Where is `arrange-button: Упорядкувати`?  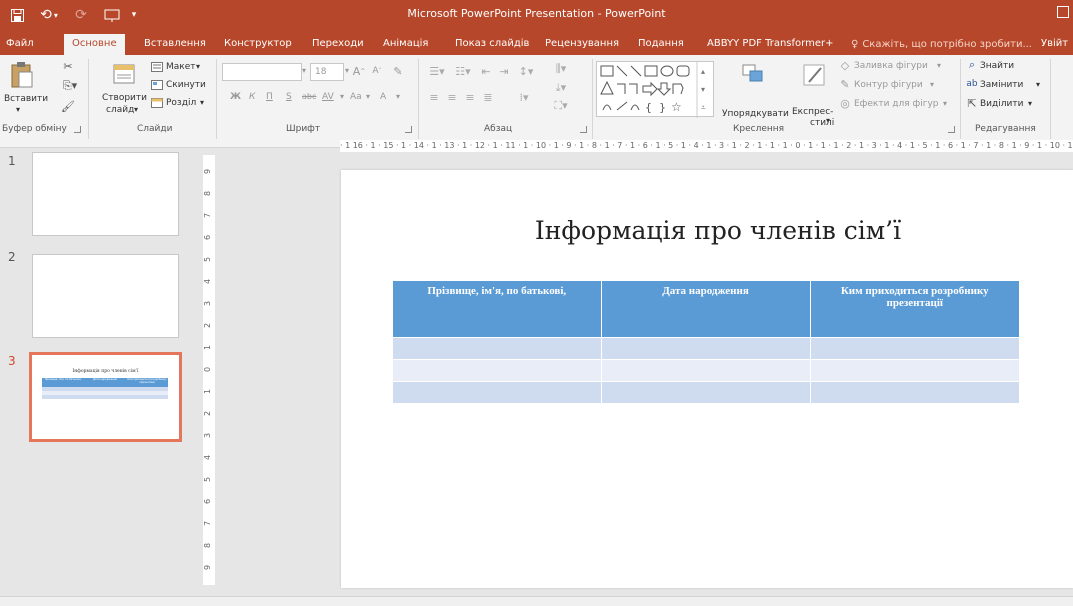
arrange-button: Упорядкувати is located at coordinates (755, 114).